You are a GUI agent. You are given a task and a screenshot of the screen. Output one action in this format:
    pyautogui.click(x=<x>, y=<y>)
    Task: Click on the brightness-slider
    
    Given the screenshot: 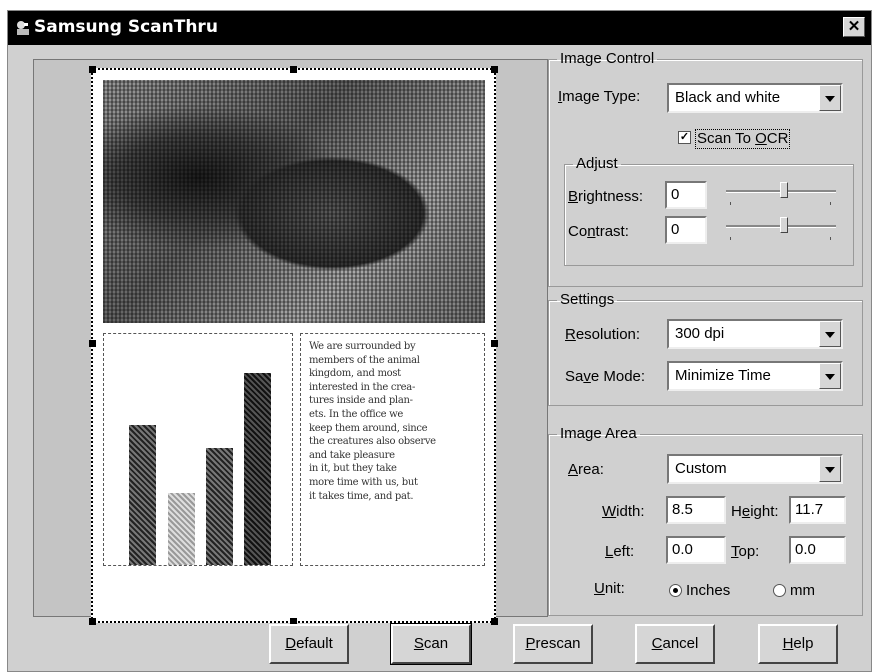 What is the action you would take?
    pyautogui.click(x=781, y=193)
    